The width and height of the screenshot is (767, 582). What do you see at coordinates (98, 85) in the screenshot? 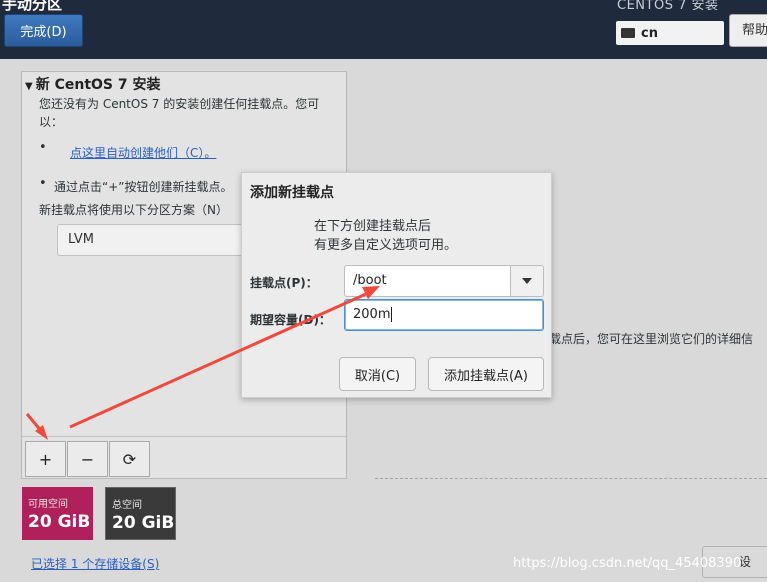
I see `section-title: 新 CentOS 7 安装` at bounding box center [98, 85].